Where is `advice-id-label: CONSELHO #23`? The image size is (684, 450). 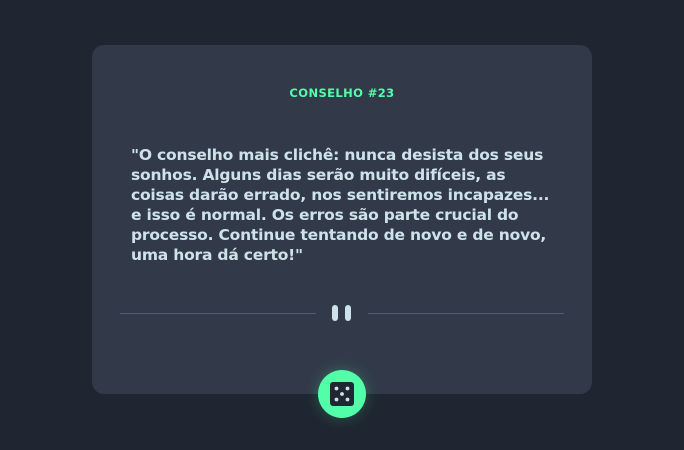 advice-id-label: CONSELHO #23 is located at coordinates (342, 93).